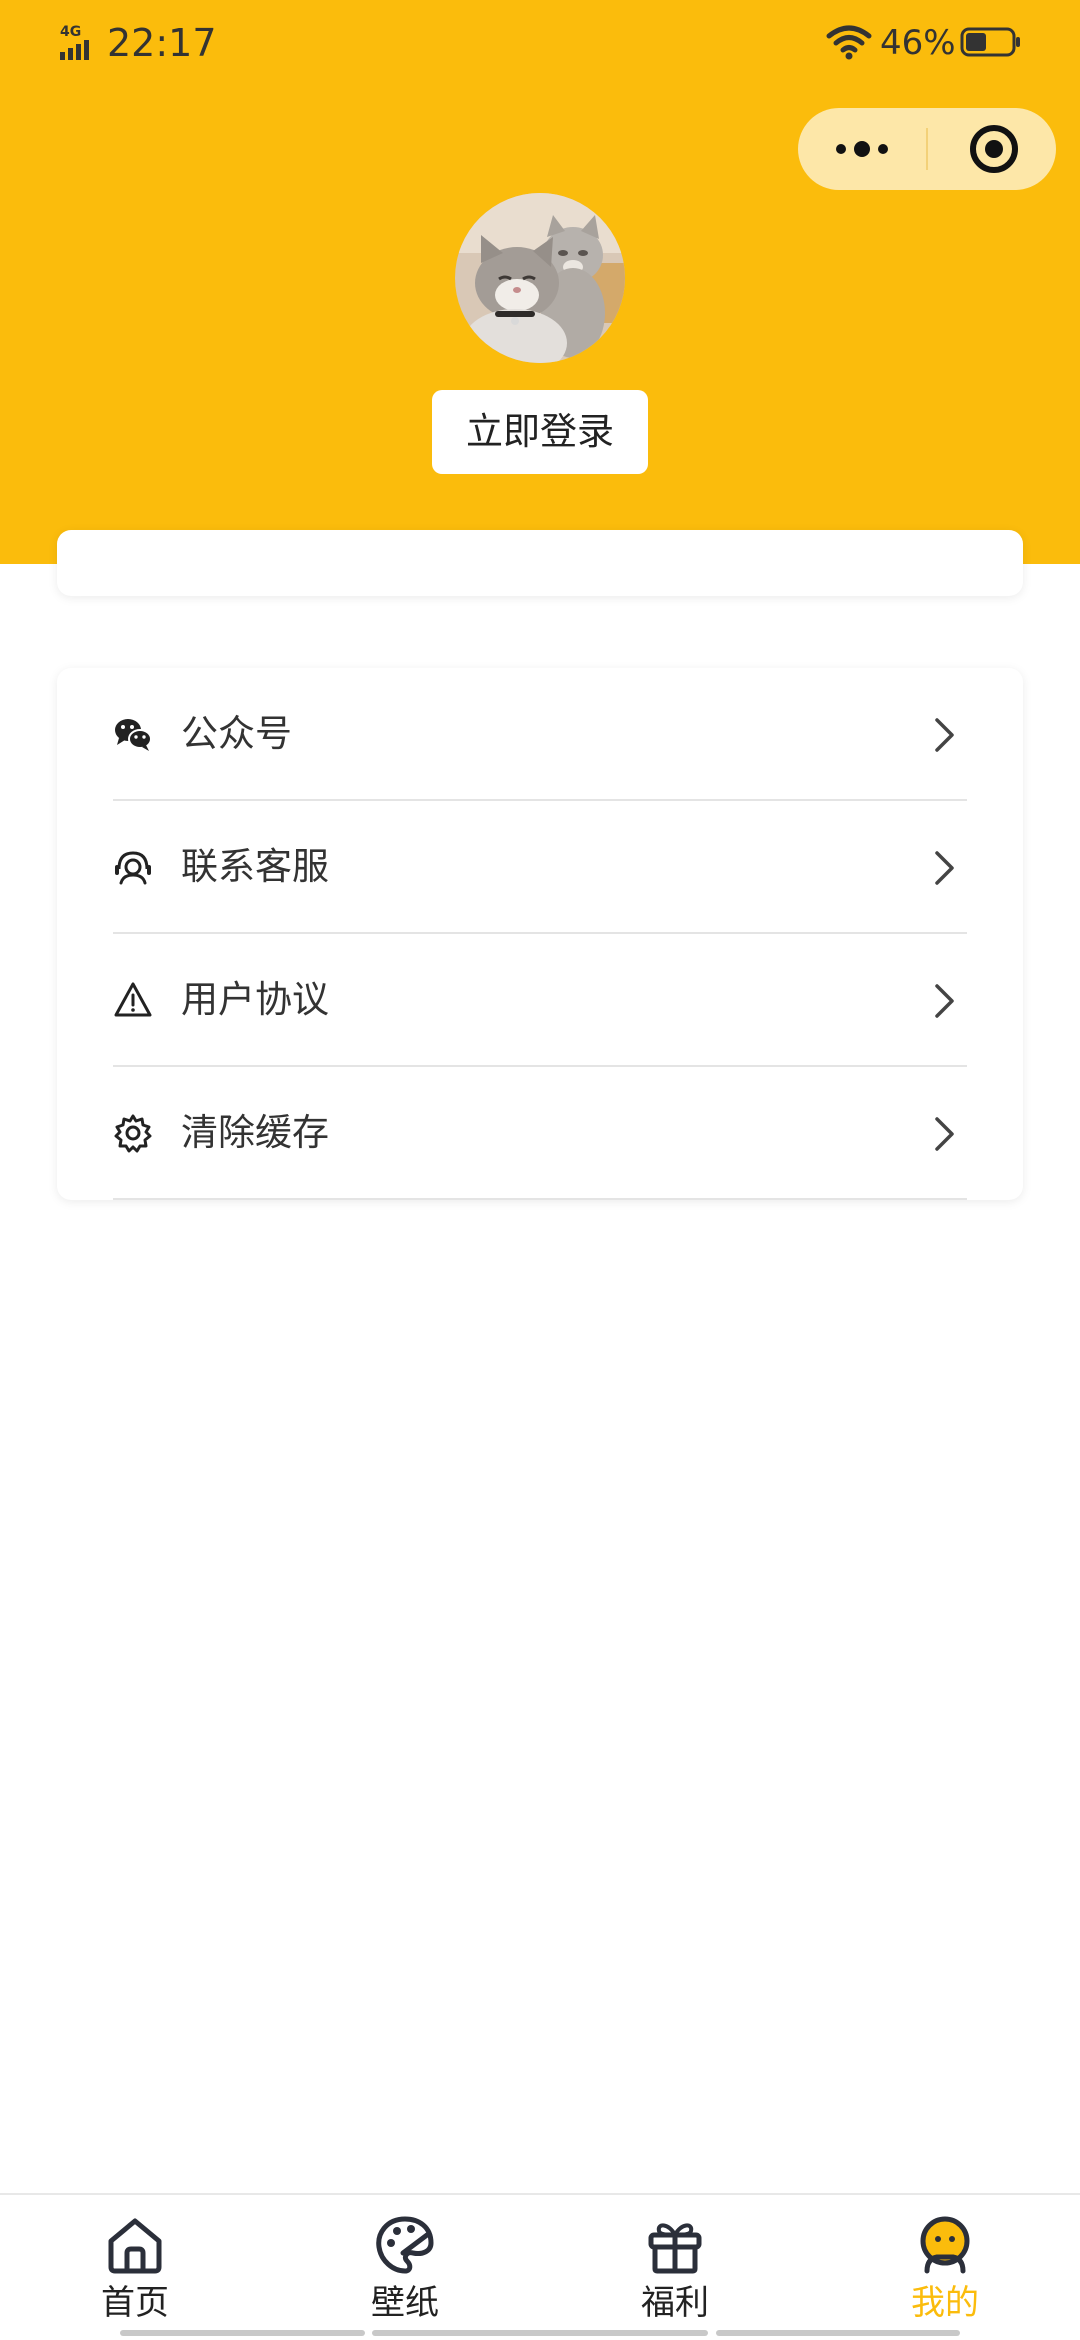 This screenshot has width=1080, height=2340. I want to click on headset-icon, so click(133, 868).